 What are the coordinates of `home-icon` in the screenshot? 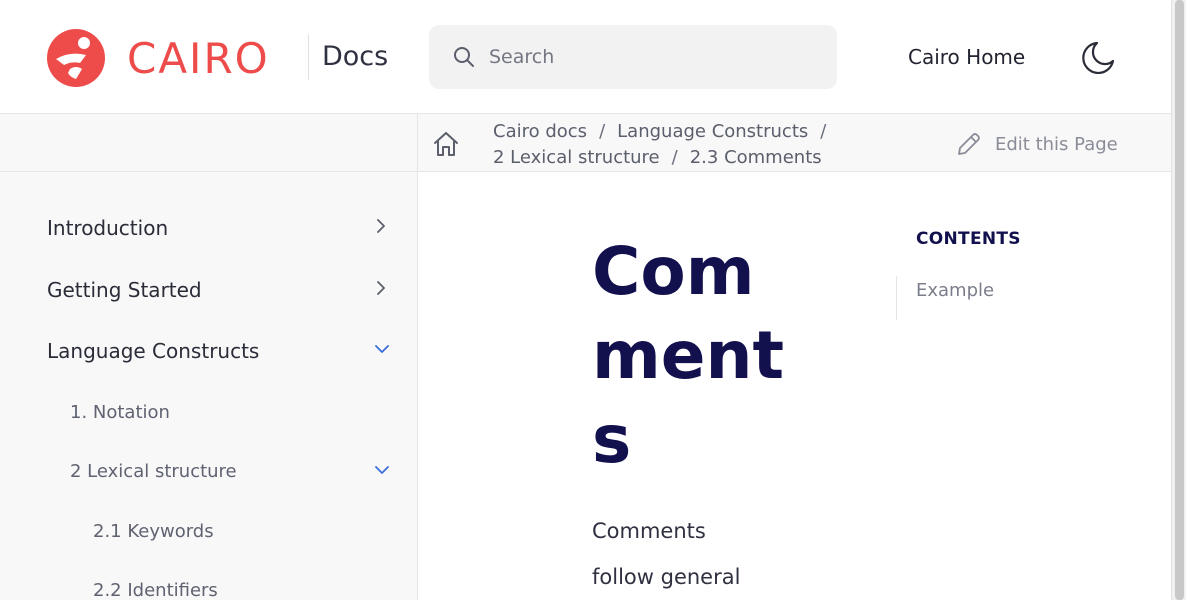 It's located at (446, 144).